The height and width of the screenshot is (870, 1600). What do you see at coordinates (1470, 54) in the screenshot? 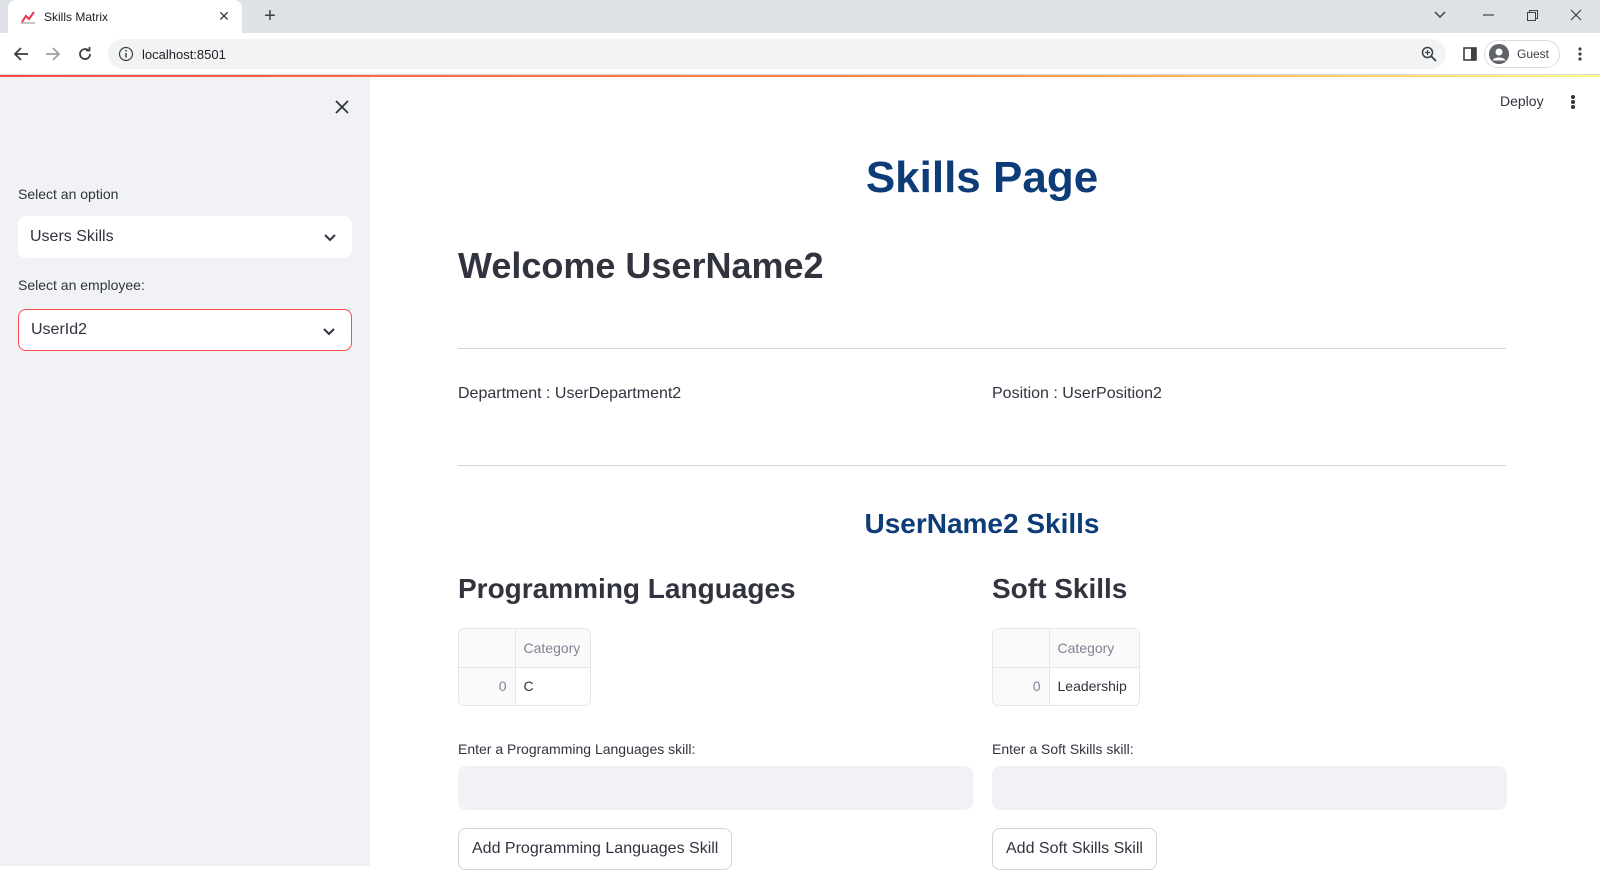
I see `side-panel-icon` at bounding box center [1470, 54].